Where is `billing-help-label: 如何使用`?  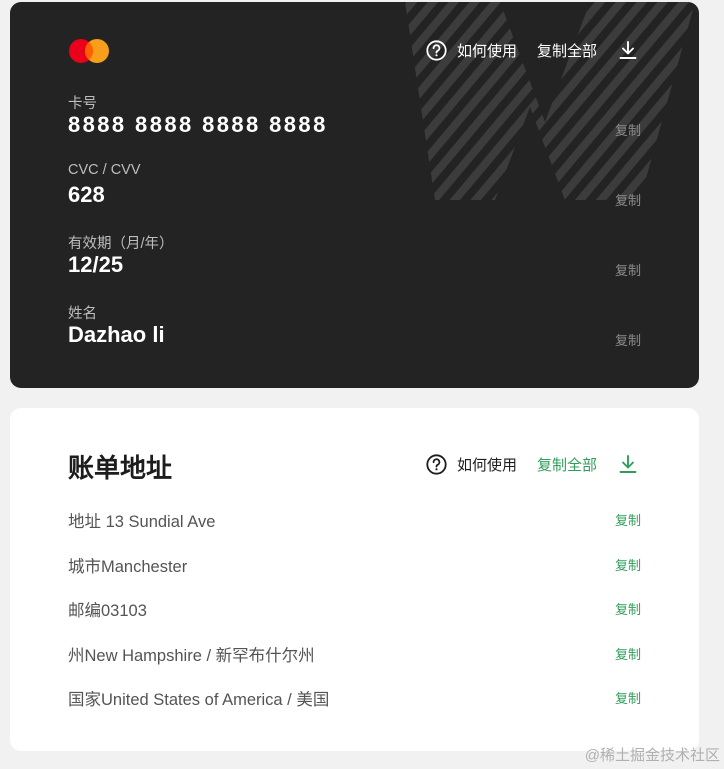 billing-help-label: 如何使用 is located at coordinates (486, 465).